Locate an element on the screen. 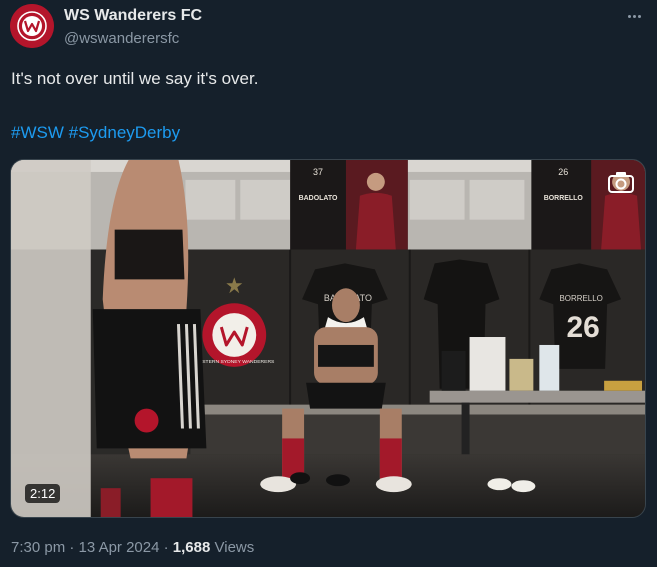  display-name: WS Wanderers FC is located at coordinates (133, 16).